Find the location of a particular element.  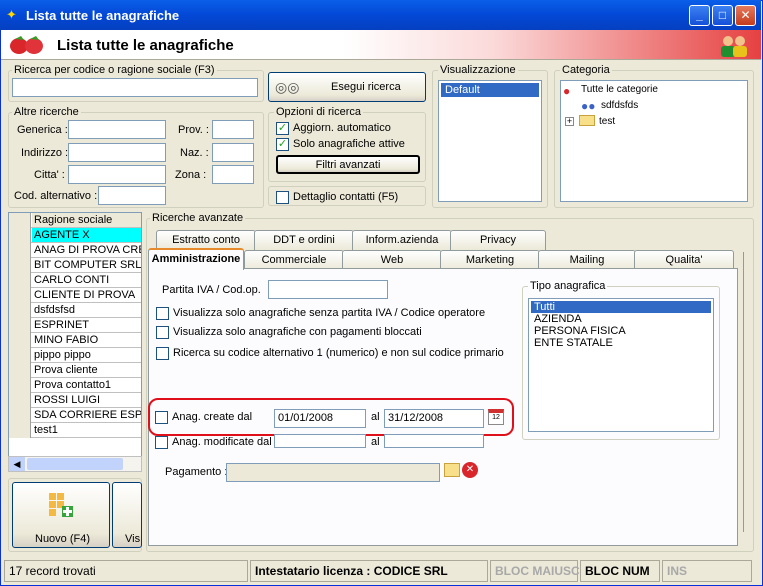

table-row: Prova contatto1 is located at coordinates (75, 385).